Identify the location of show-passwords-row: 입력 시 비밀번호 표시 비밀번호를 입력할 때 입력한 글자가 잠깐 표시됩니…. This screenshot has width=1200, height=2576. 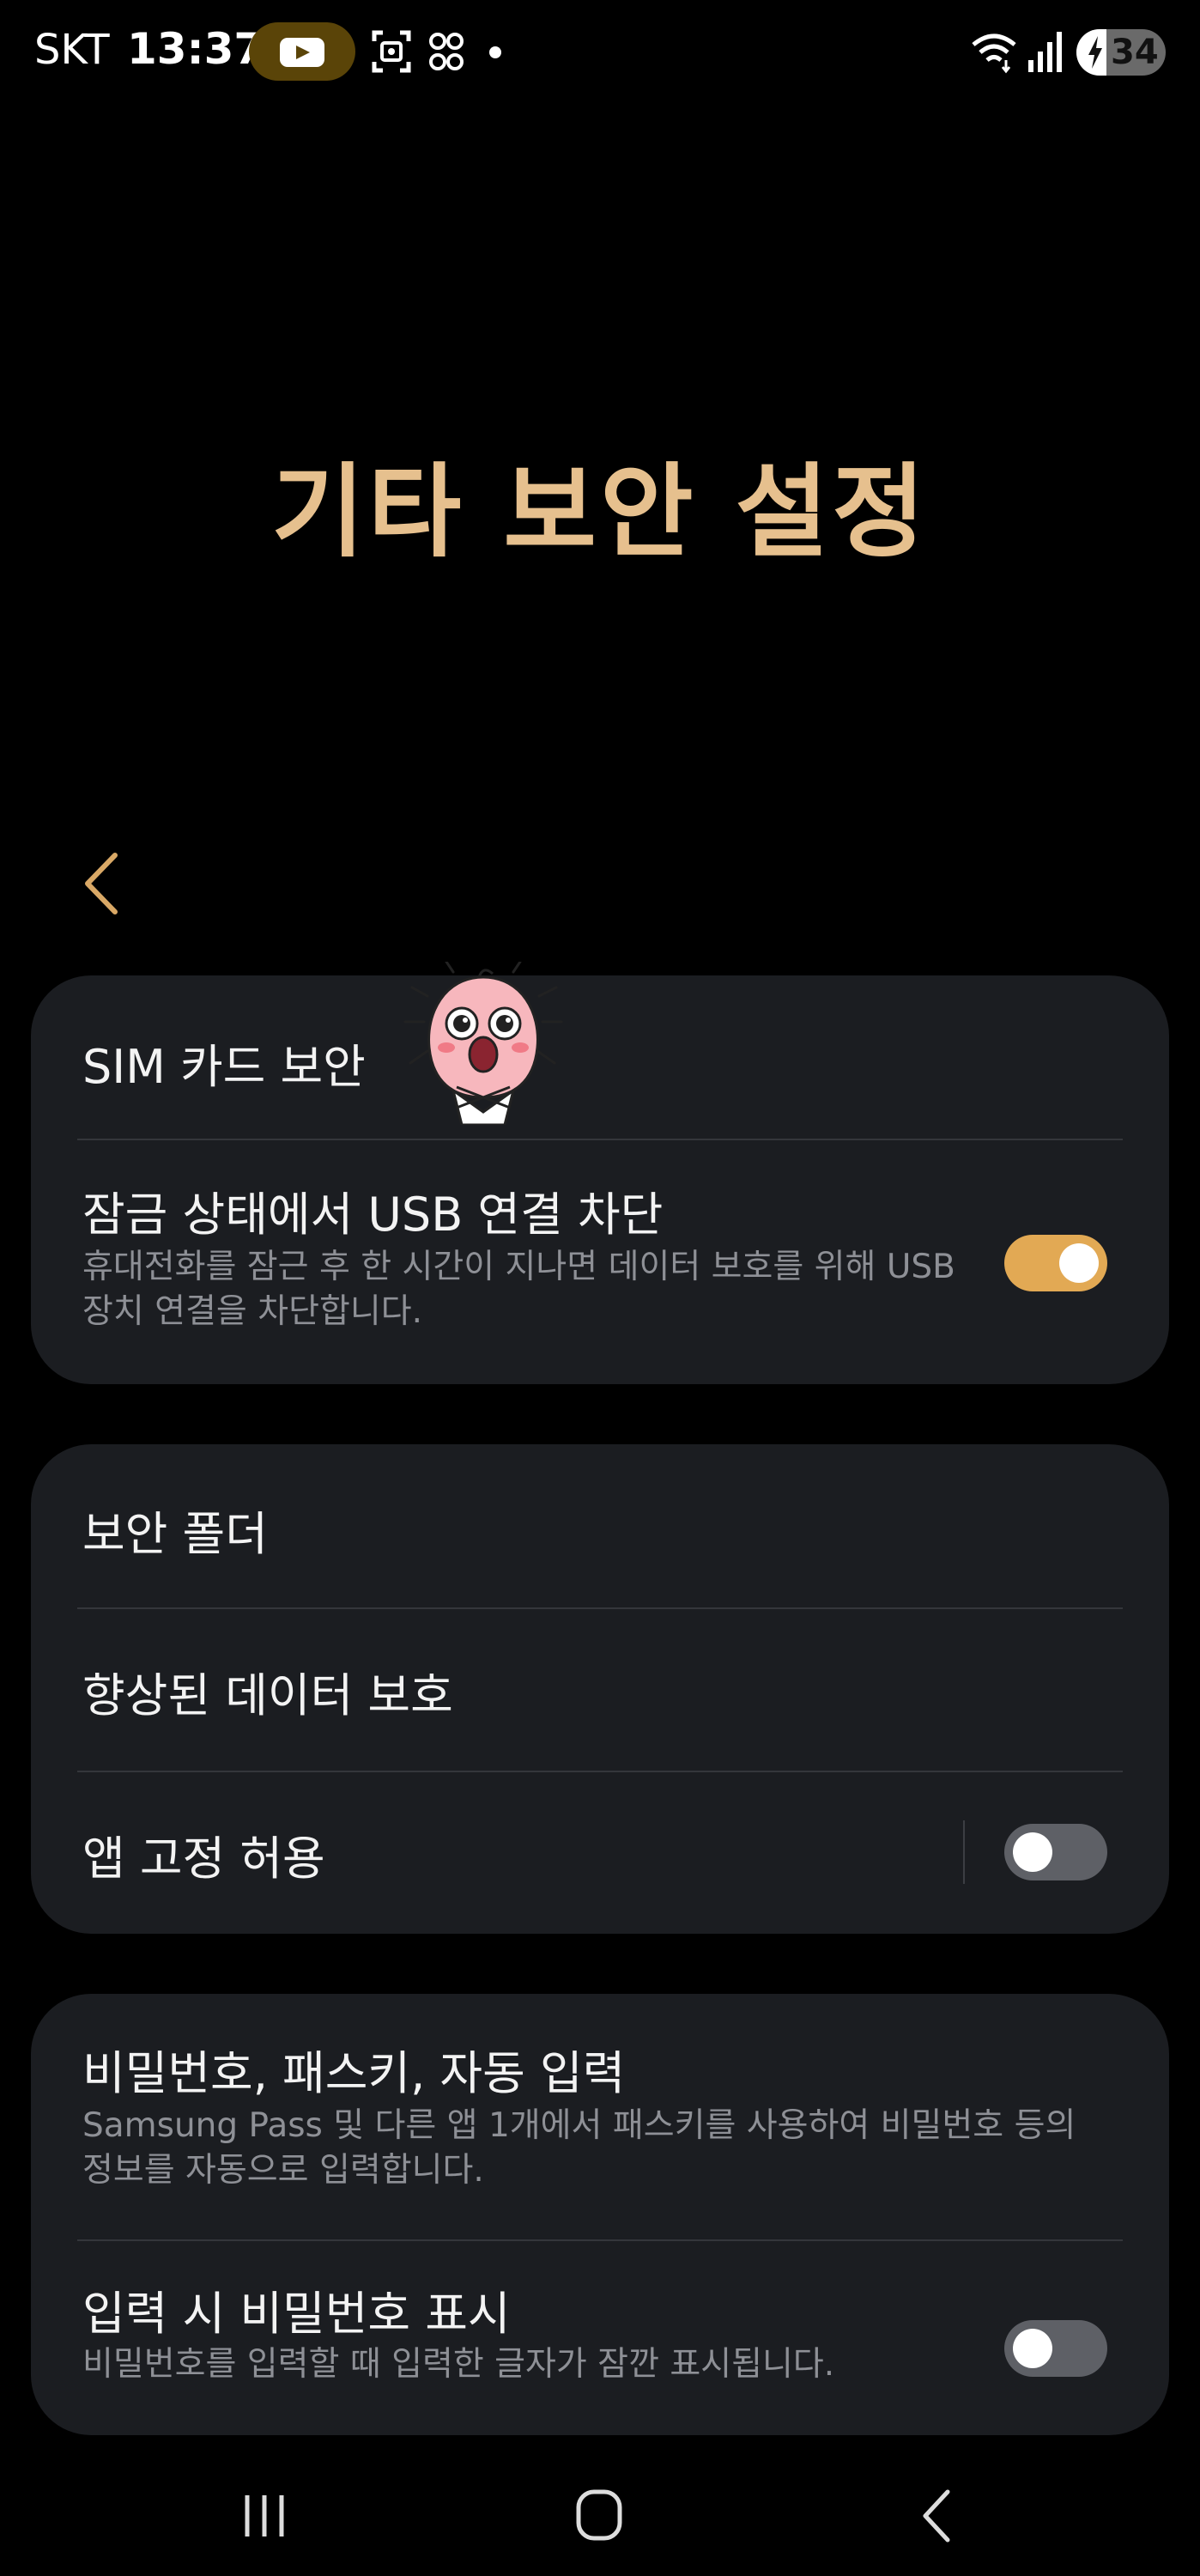
(600, 2338).